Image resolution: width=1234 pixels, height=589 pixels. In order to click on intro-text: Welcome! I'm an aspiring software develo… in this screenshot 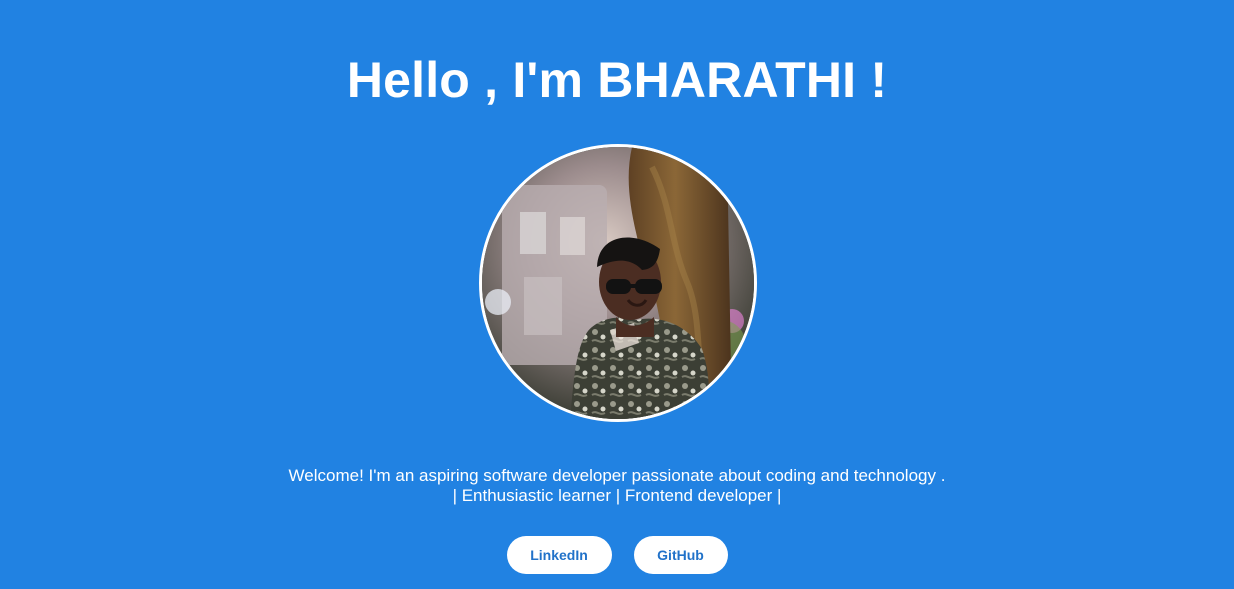, I will do `click(617, 486)`.